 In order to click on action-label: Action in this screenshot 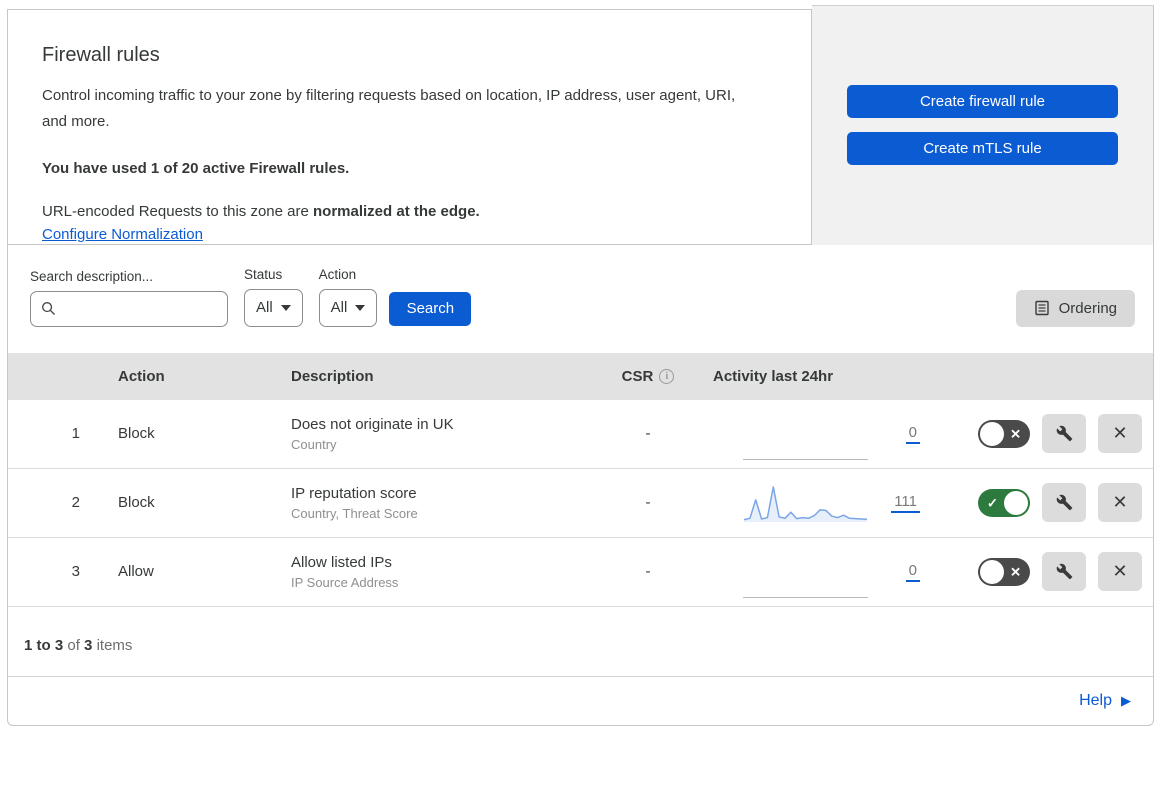, I will do `click(337, 274)`.